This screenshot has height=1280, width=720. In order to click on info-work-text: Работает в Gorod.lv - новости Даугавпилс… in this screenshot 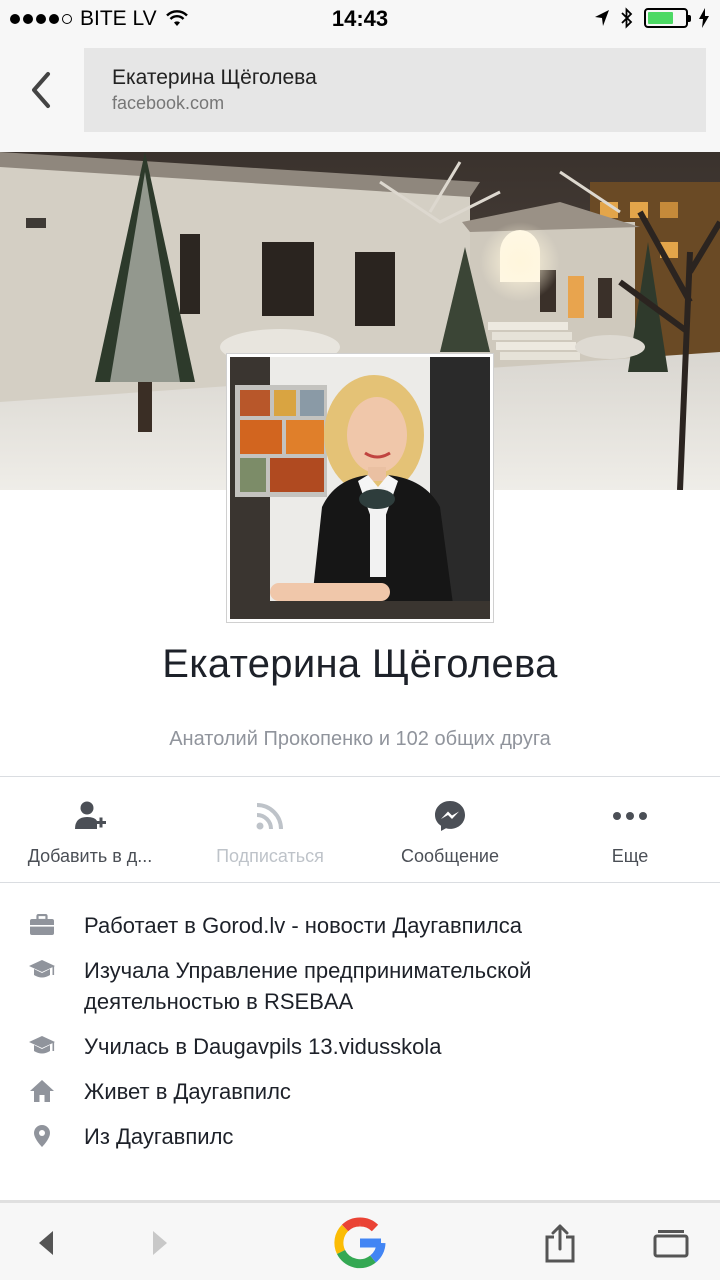, I will do `click(303, 925)`.